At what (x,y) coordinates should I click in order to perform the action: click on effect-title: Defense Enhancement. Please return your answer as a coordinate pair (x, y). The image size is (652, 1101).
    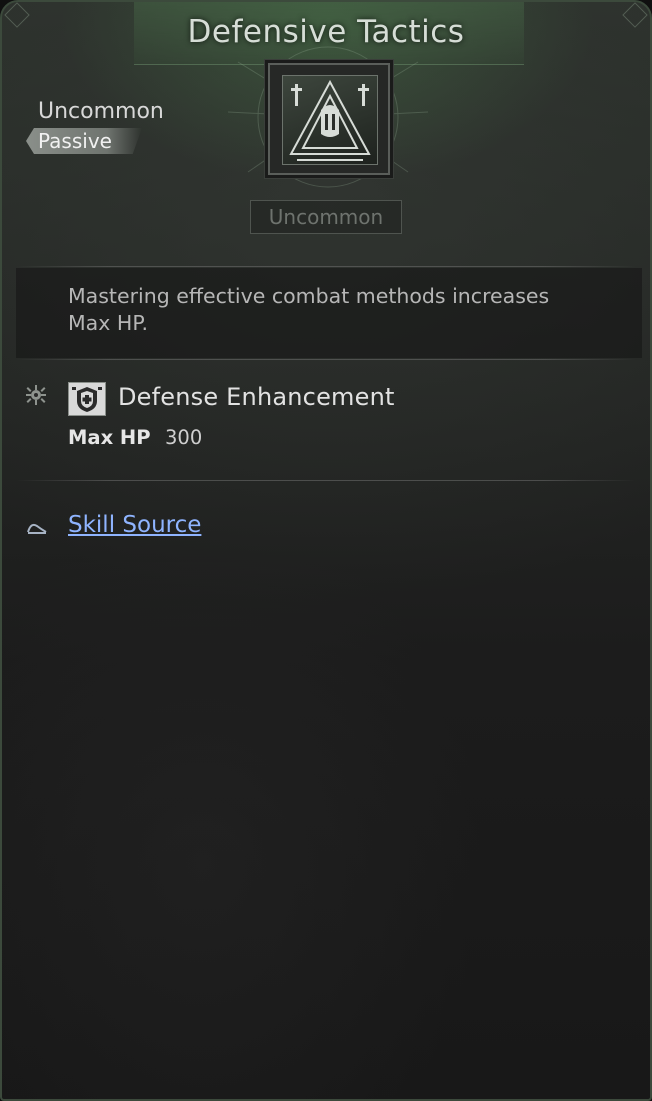
    Looking at the image, I should click on (256, 397).